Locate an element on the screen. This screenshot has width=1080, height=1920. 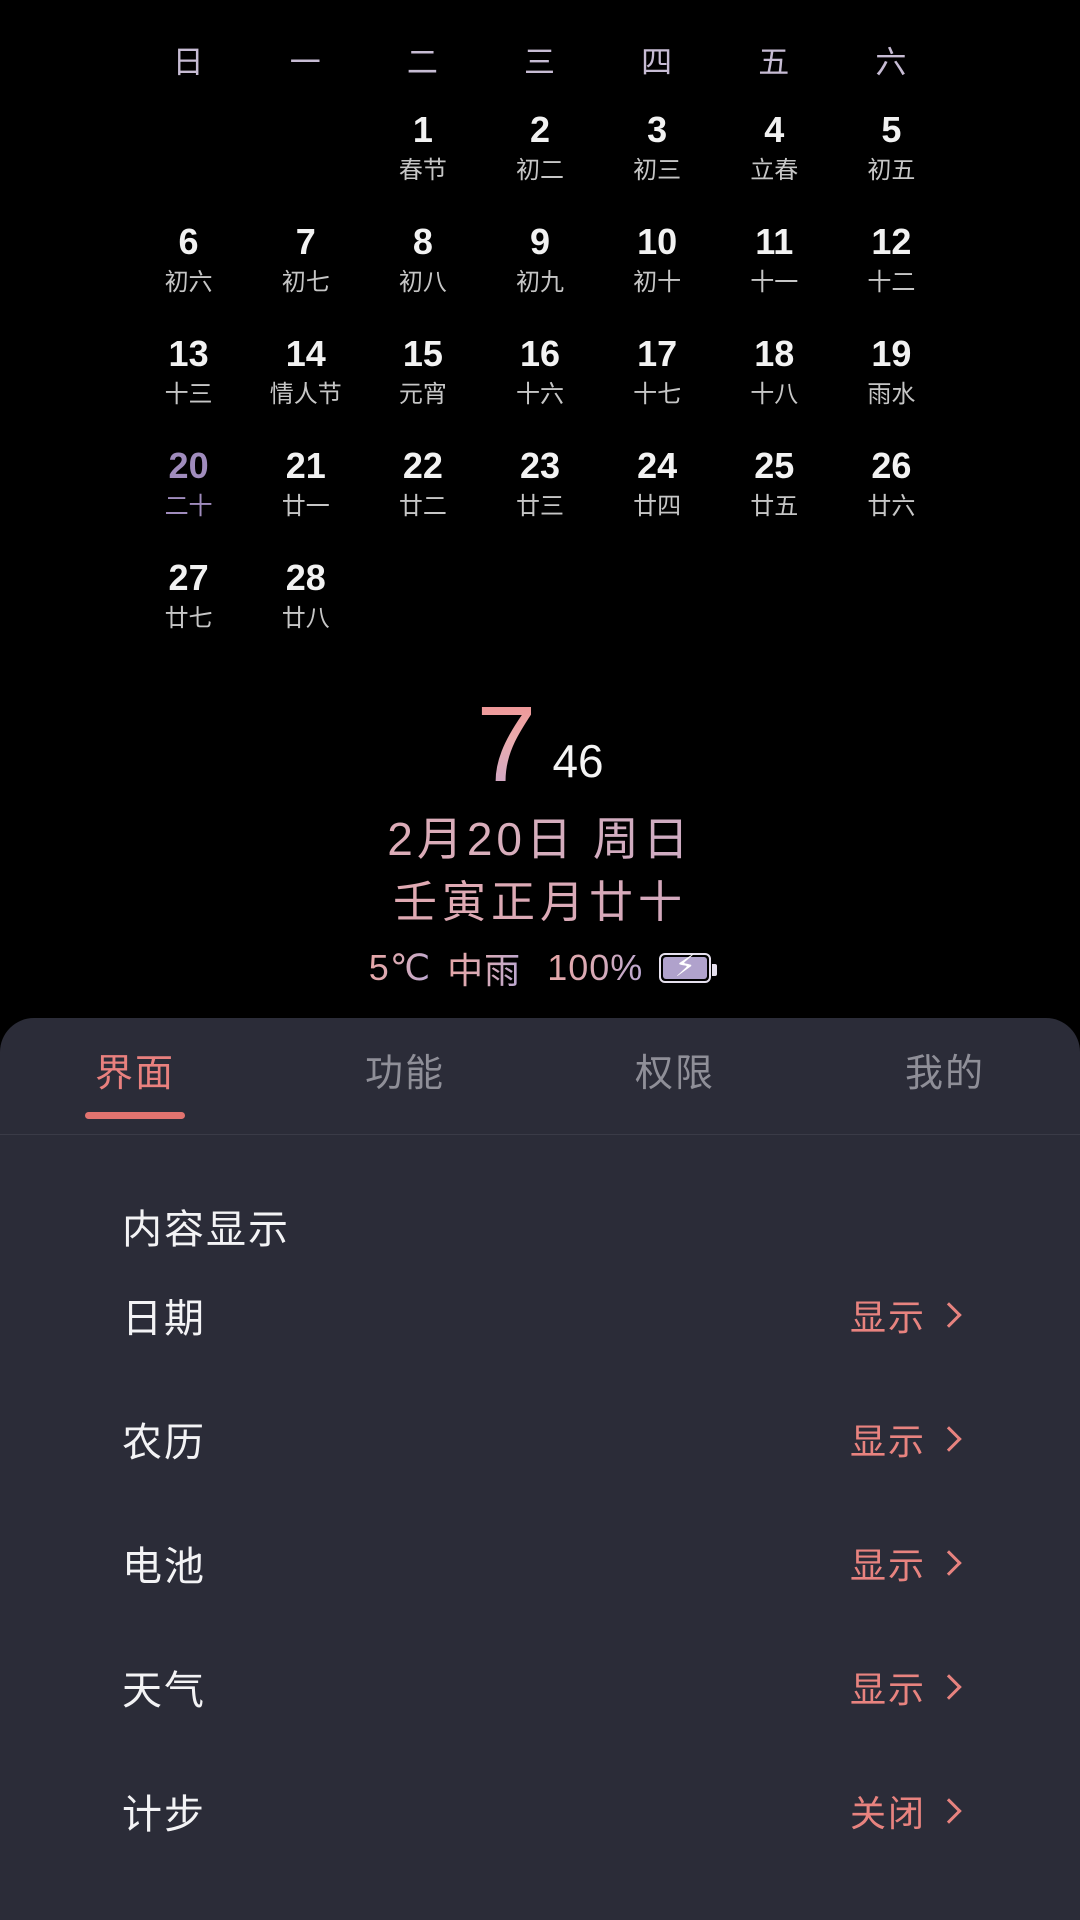
calendar-cell: 18 十八 is located at coordinates (774, 382).